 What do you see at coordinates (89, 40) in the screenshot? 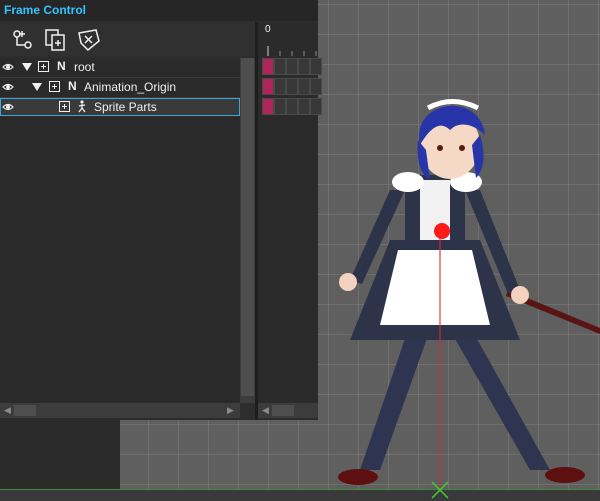
I see `delete-part-icon` at bounding box center [89, 40].